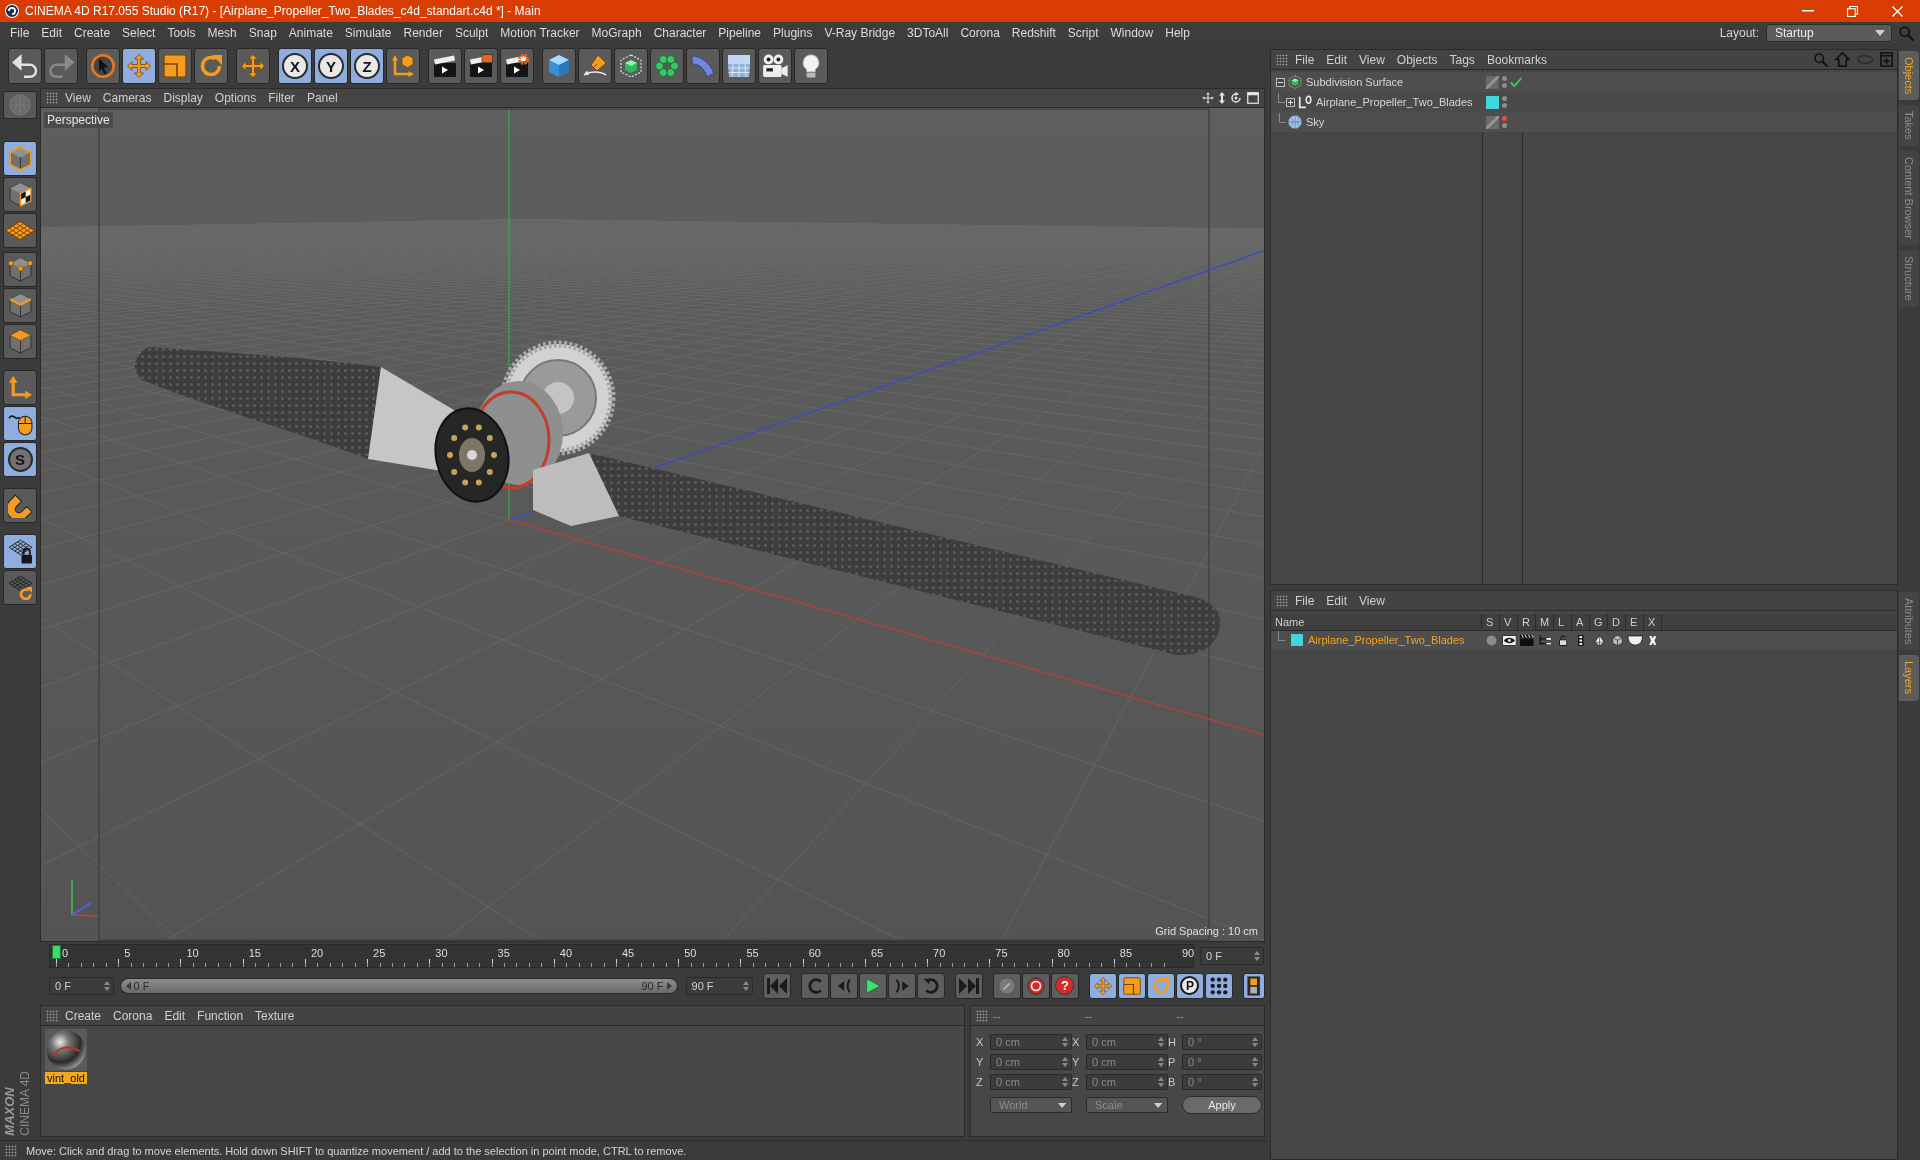  I want to click on material-sphere-icon, so click(66, 1050).